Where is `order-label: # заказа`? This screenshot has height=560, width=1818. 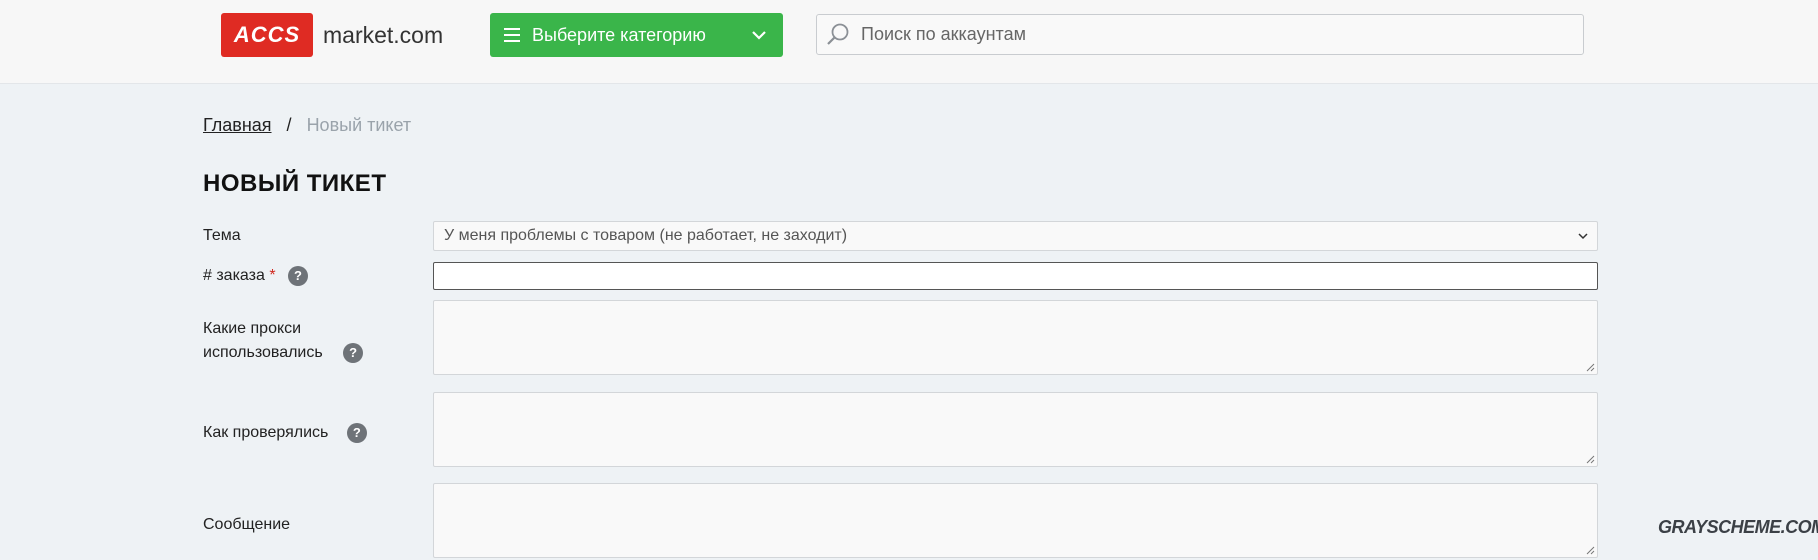
order-label: # заказа is located at coordinates (234, 275).